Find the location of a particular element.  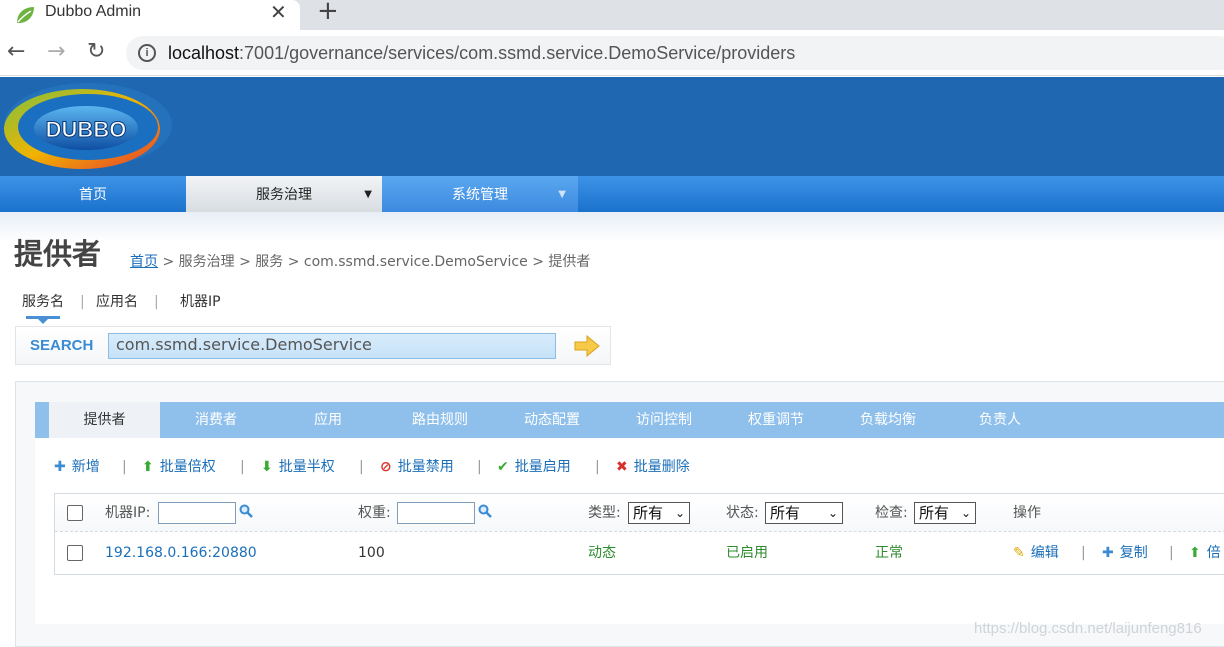

search-tab-app-name: 应用名 is located at coordinates (117, 302).